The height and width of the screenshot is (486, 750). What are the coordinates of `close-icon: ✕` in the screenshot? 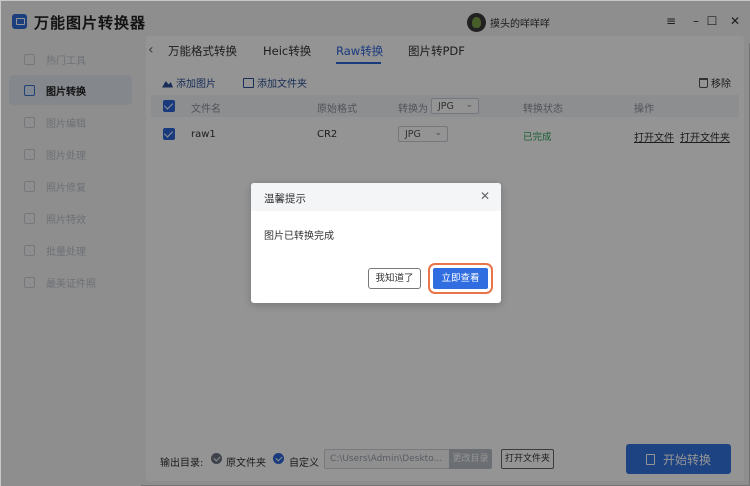 It's located at (485, 196).